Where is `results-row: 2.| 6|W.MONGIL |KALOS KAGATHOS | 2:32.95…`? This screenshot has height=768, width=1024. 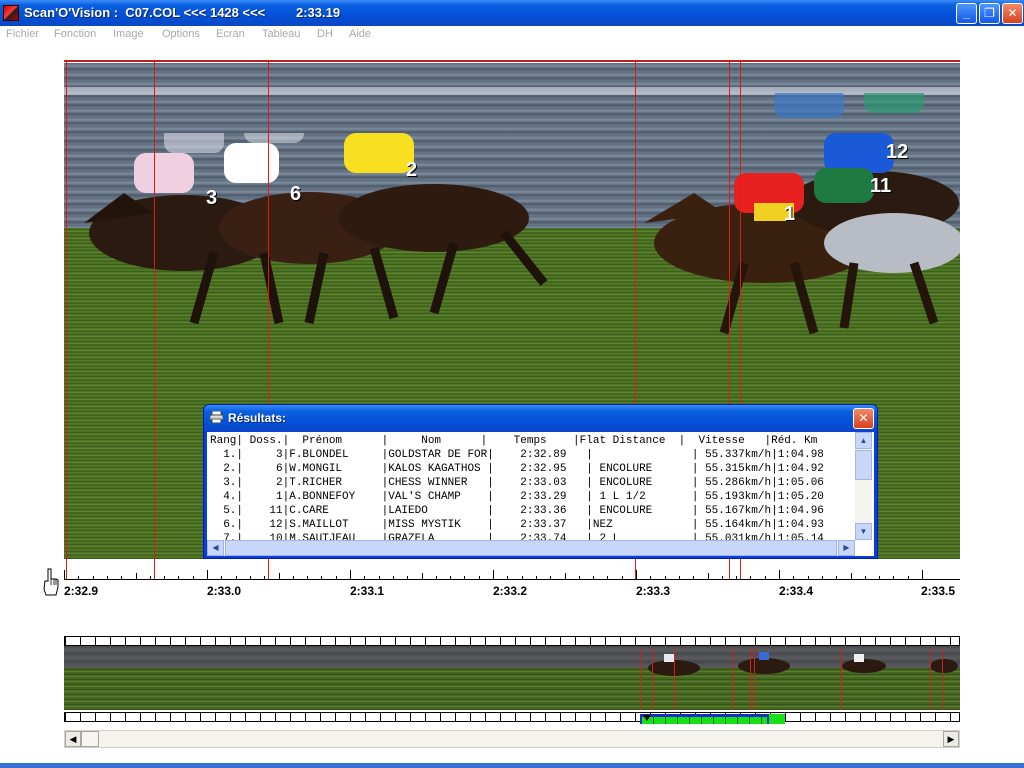 results-row: 2.| 6|W.MONGIL |KALOS KAGATHOS | 2:32.95… is located at coordinates (517, 469).